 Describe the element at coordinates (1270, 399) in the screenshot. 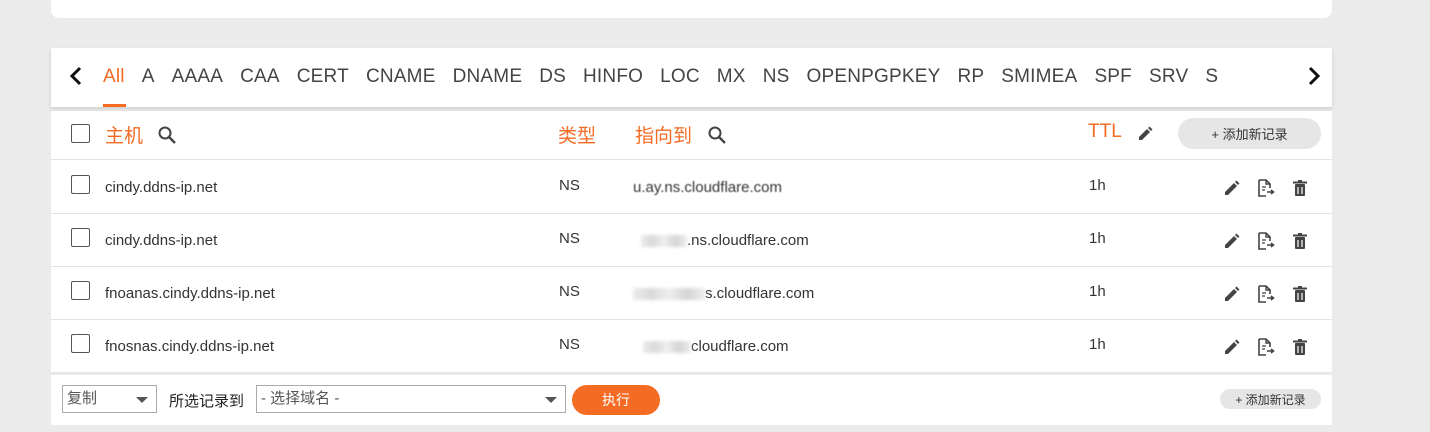

I see `add-record-button-footer: + 添加新记录` at that location.